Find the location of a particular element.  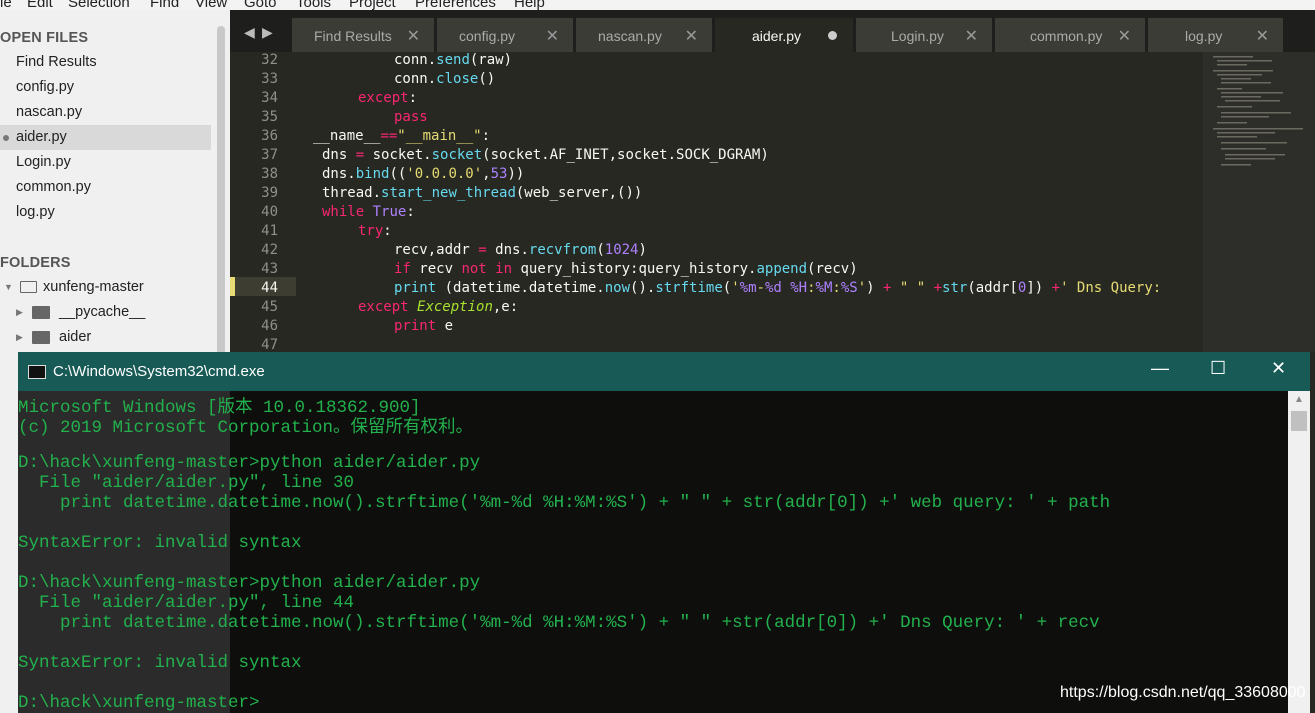

code-line: dns.bind(('0.0.0.0',53)) is located at coordinates (423, 174).